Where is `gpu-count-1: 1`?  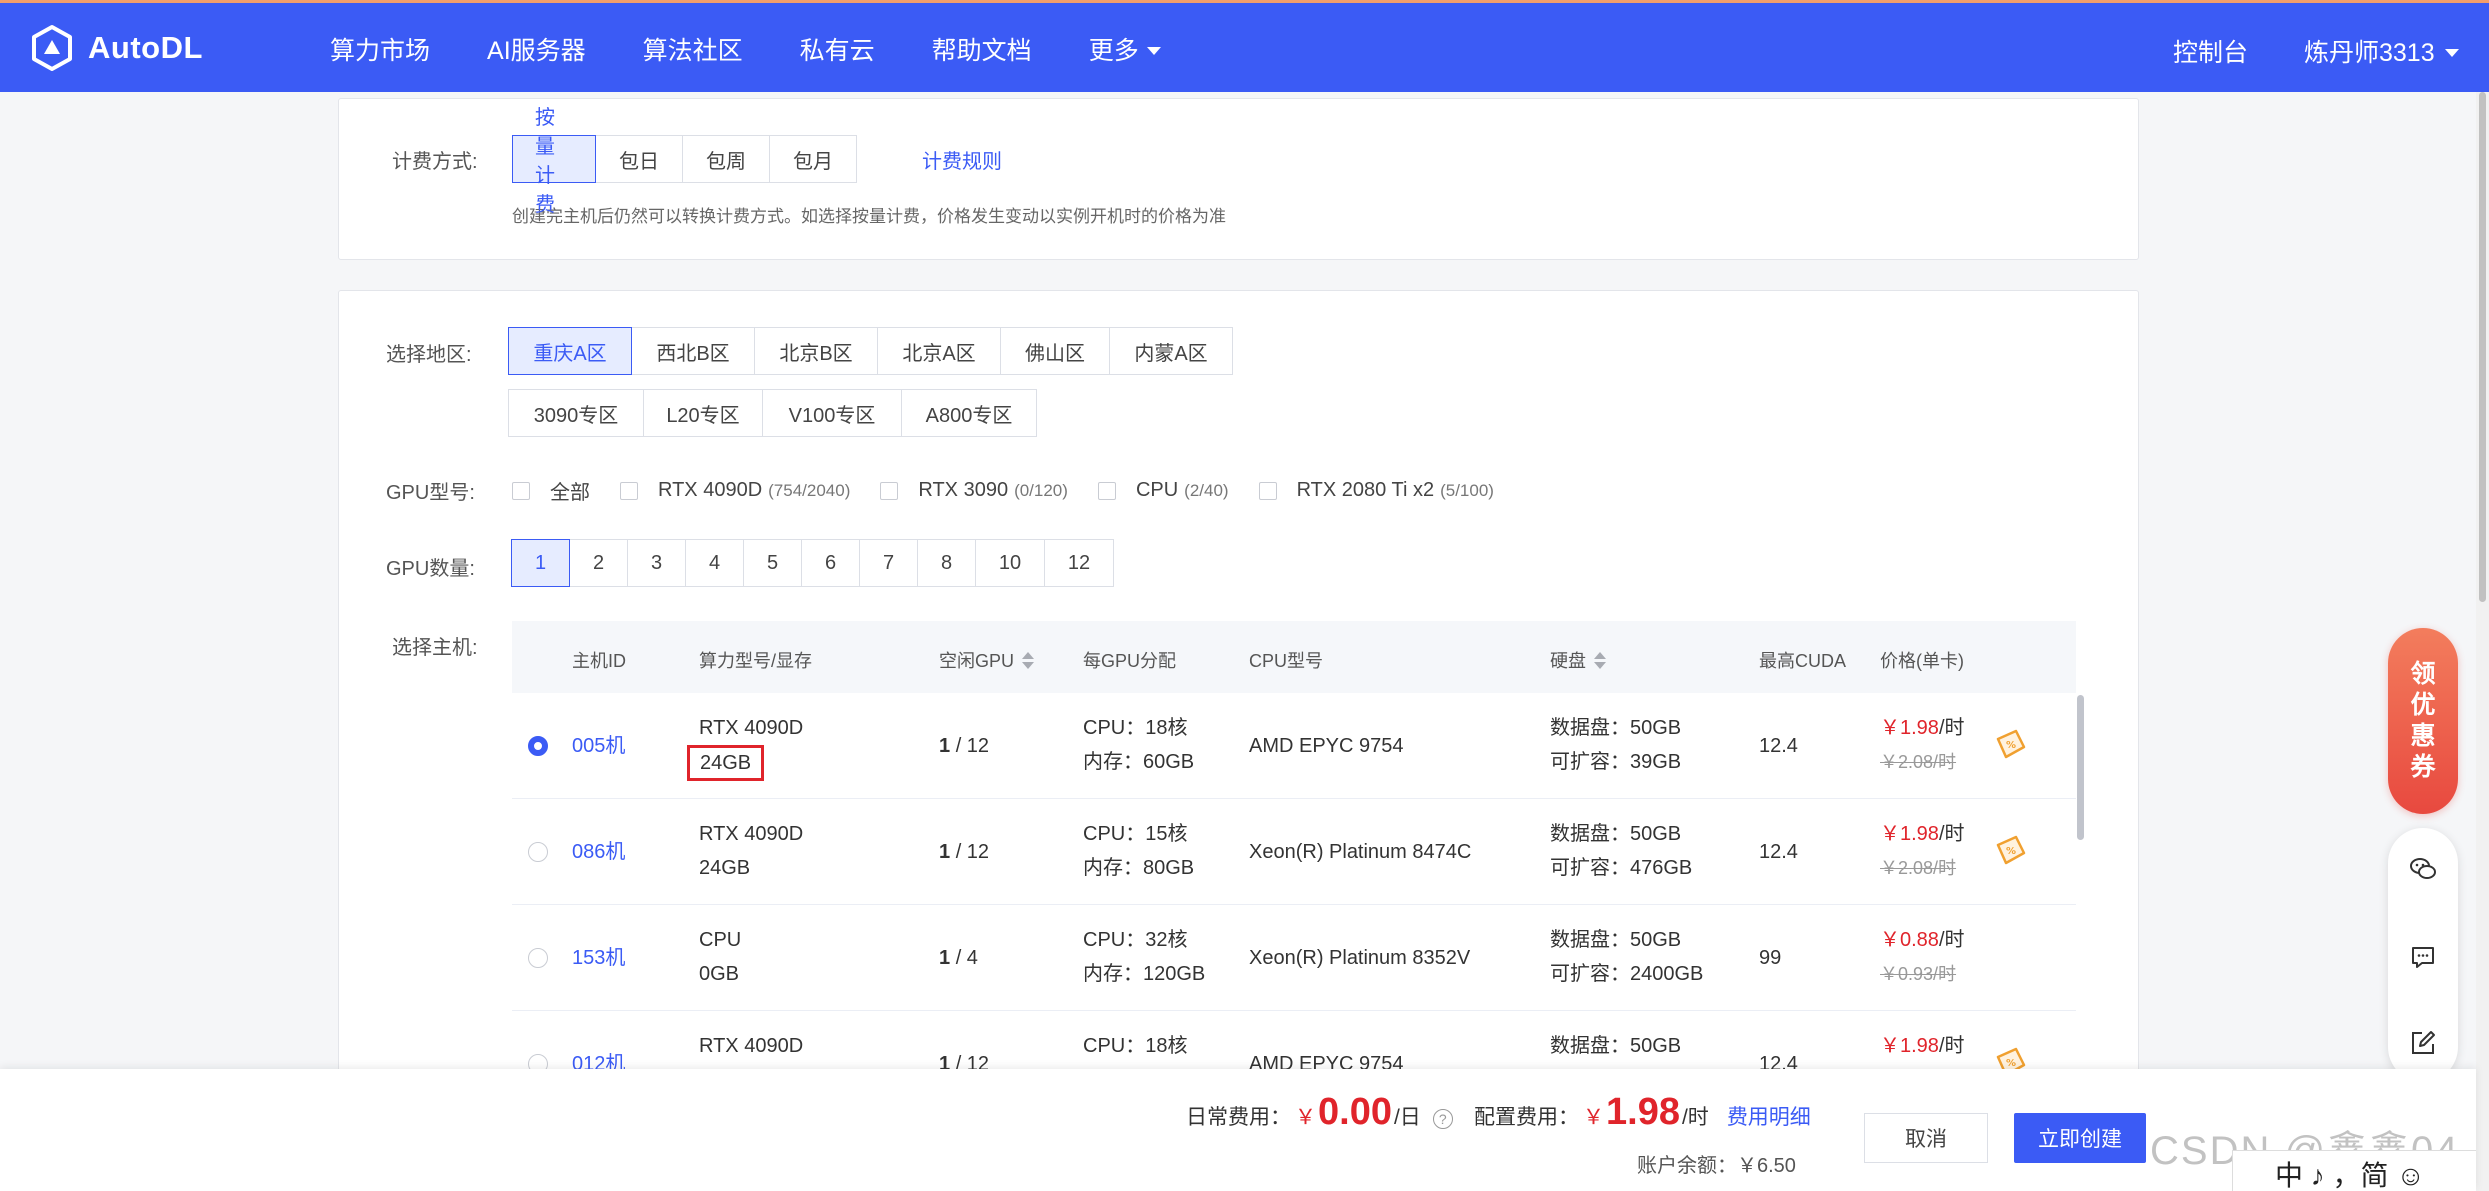 gpu-count-1: 1 is located at coordinates (540, 563).